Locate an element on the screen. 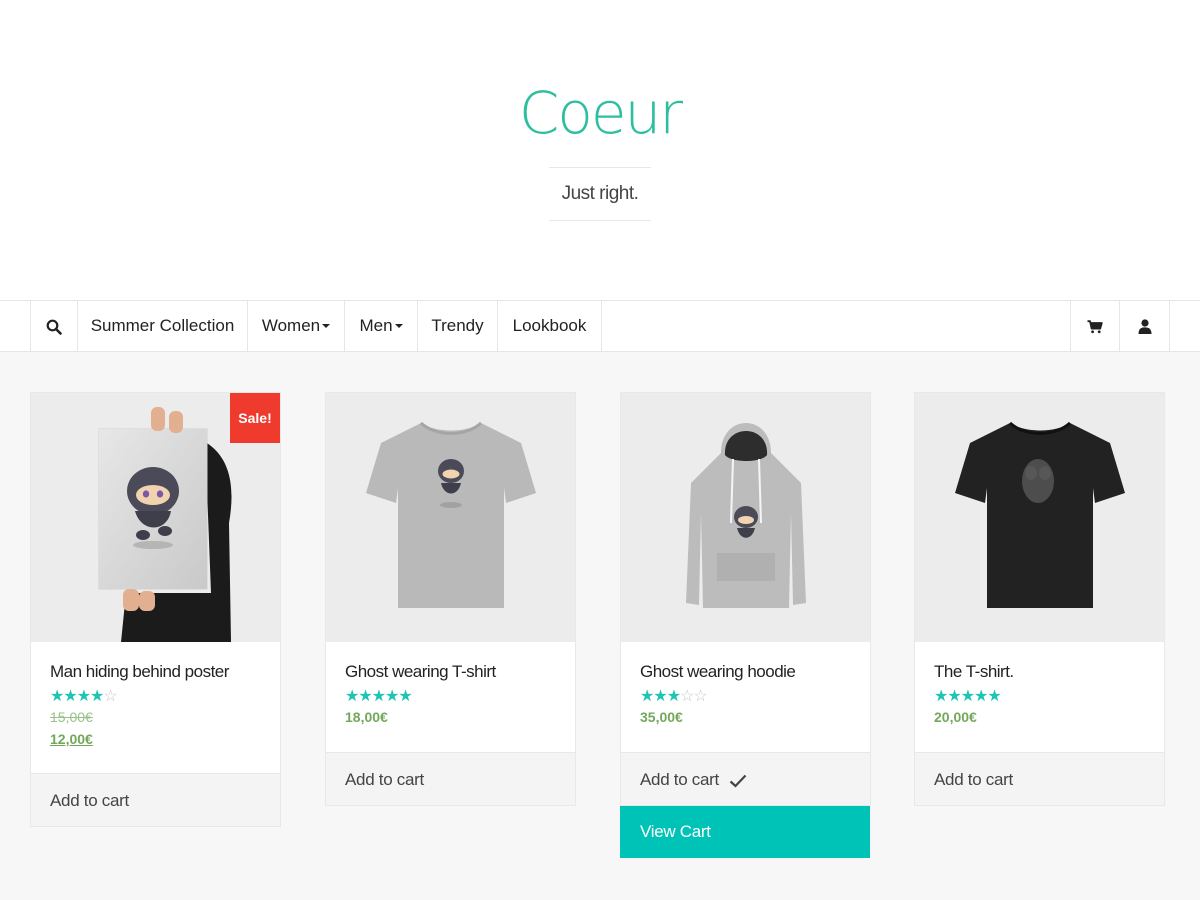 Image resolution: width=1200 pixels, height=900 pixels. star-filled-icon: ★★★★ is located at coordinates (77, 696).